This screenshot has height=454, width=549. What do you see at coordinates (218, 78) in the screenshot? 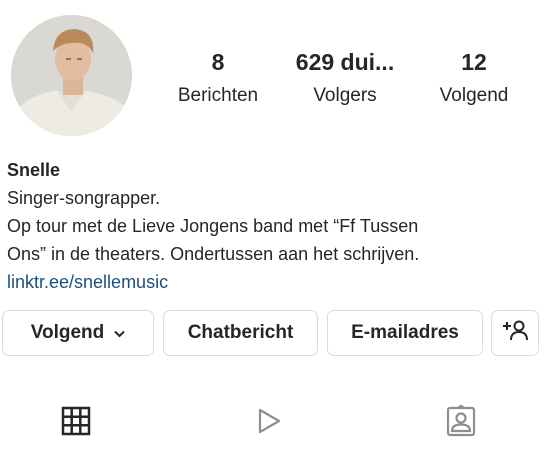
I see `posts-stat: 8 Berichten` at bounding box center [218, 78].